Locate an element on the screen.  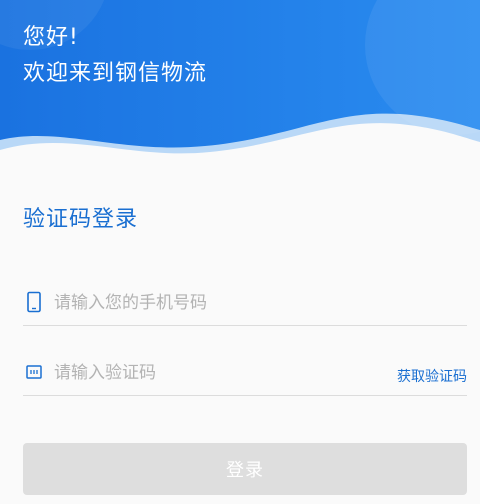
sms-code-icon is located at coordinates (34, 372).